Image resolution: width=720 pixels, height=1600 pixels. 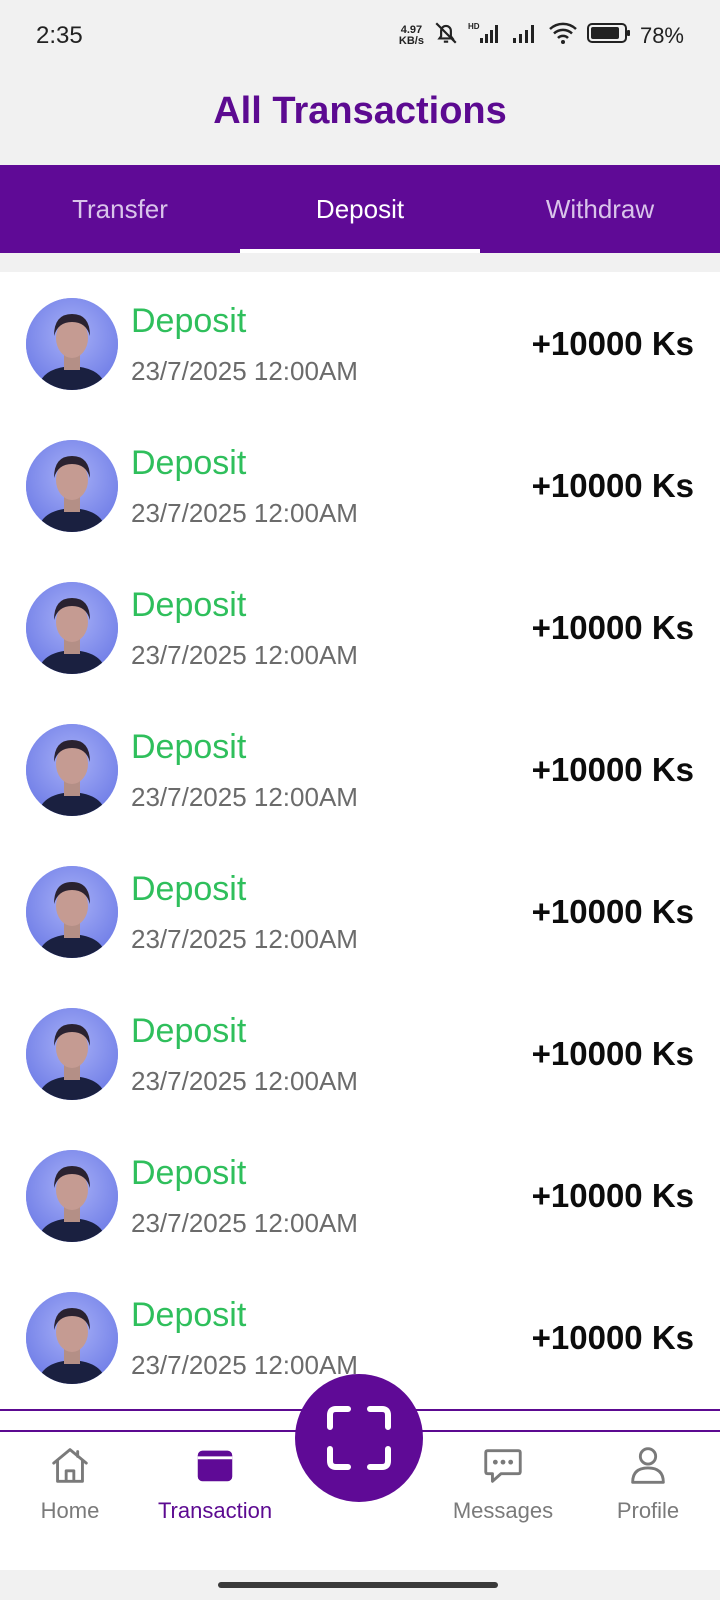 What do you see at coordinates (503, 1466) in the screenshot?
I see `chat-bubble-icon` at bounding box center [503, 1466].